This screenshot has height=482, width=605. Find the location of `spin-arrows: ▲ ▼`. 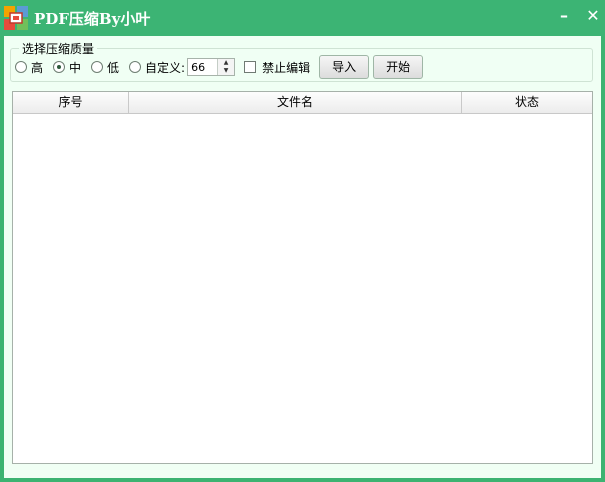

spin-arrows: ▲ ▼ is located at coordinates (226, 67).